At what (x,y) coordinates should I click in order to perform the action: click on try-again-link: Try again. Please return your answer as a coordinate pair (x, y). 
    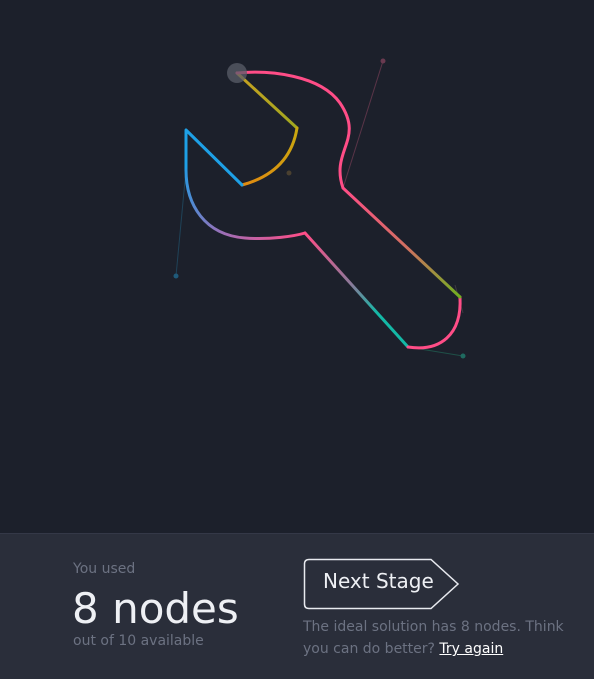
    Looking at the image, I should click on (471, 649).